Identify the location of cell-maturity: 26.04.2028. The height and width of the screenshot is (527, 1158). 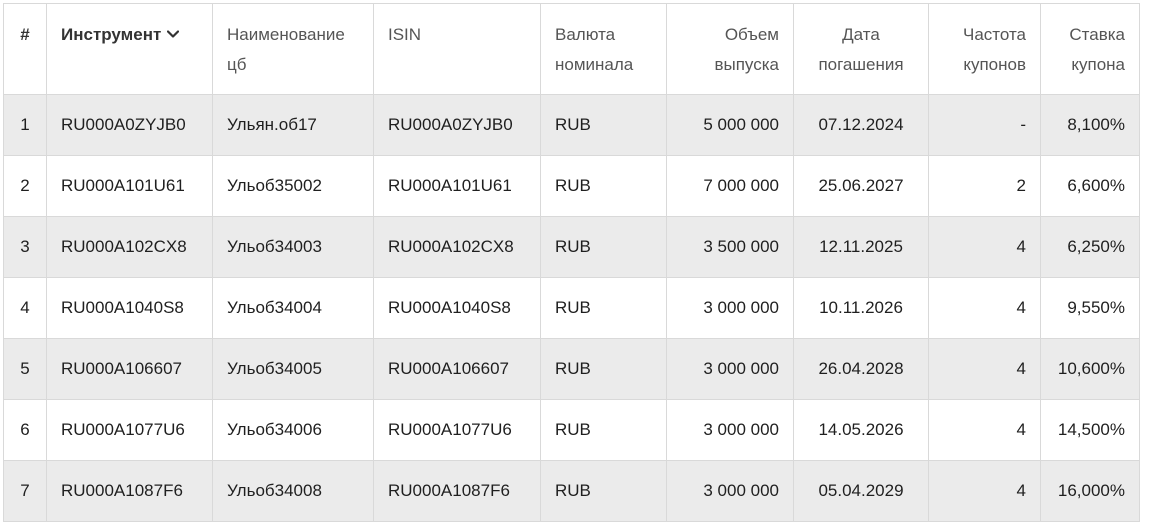
(861, 369).